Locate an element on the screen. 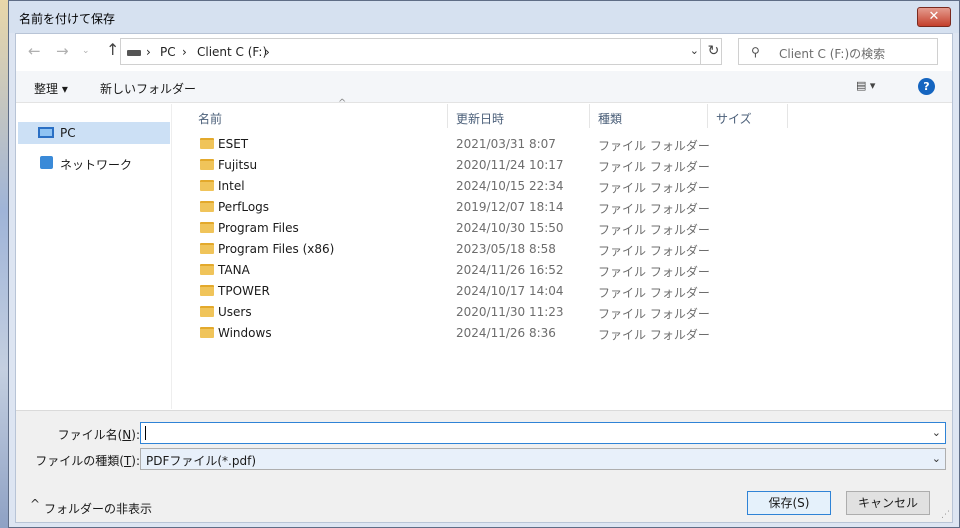  file-date: 2024/10/17 14:04 is located at coordinates (510, 291).